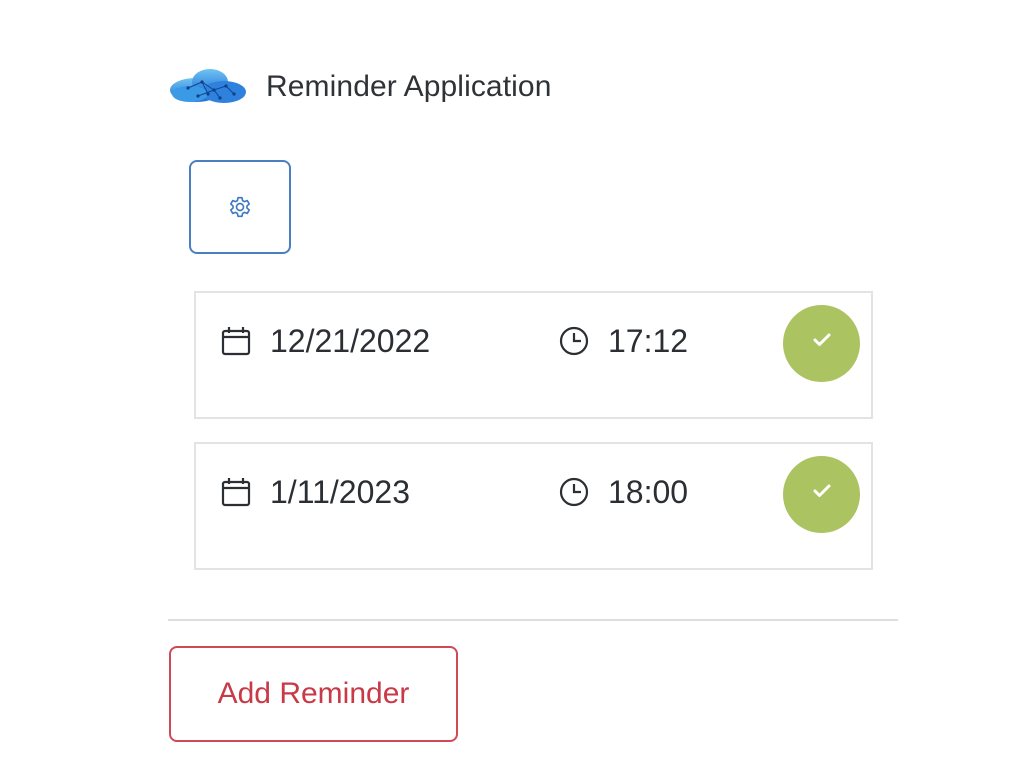 The image size is (1024, 768). Describe the element at coordinates (208, 86) in the screenshot. I see `cloud-network-icon` at that location.